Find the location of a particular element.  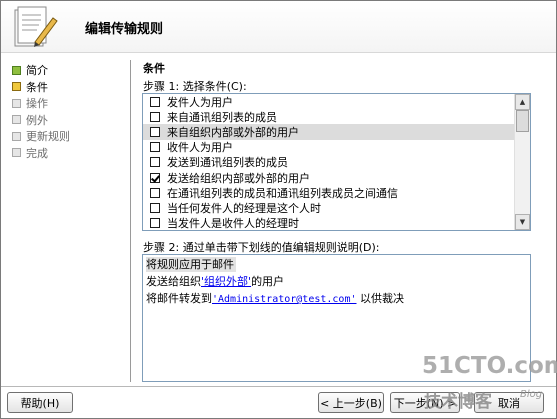

conditions-scrollbar: ▲ ▼ is located at coordinates (522, 162).